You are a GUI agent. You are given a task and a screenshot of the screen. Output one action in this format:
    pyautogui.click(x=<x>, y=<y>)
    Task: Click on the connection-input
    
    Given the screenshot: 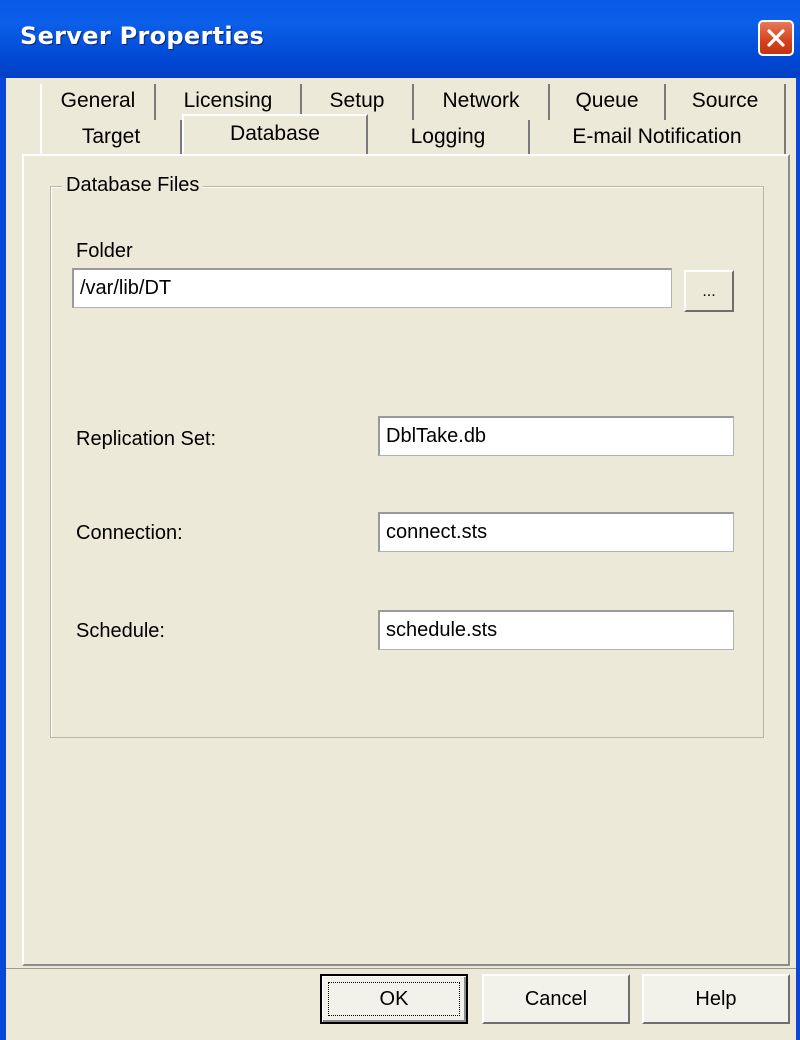 What is the action you would take?
    pyautogui.click(x=556, y=532)
    